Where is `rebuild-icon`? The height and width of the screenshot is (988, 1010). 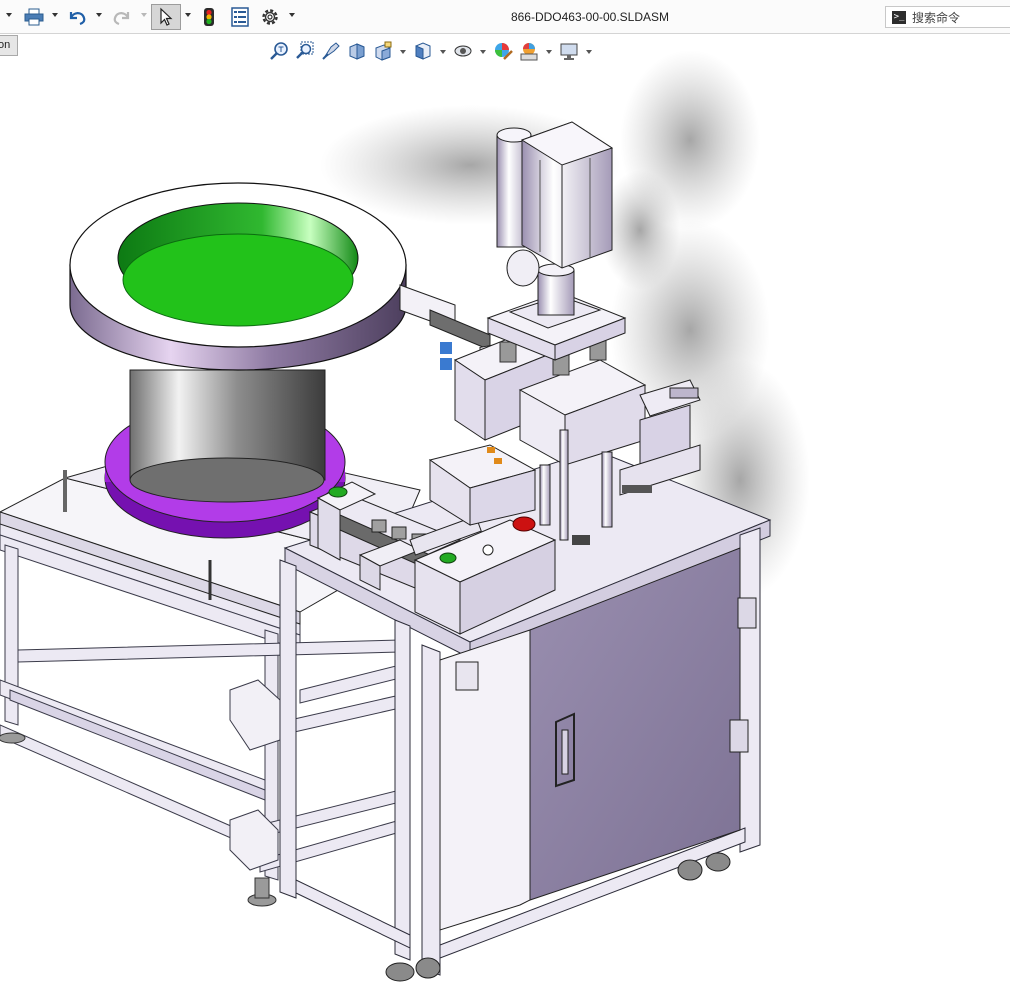
rebuild-icon is located at coordinates (209, 17).